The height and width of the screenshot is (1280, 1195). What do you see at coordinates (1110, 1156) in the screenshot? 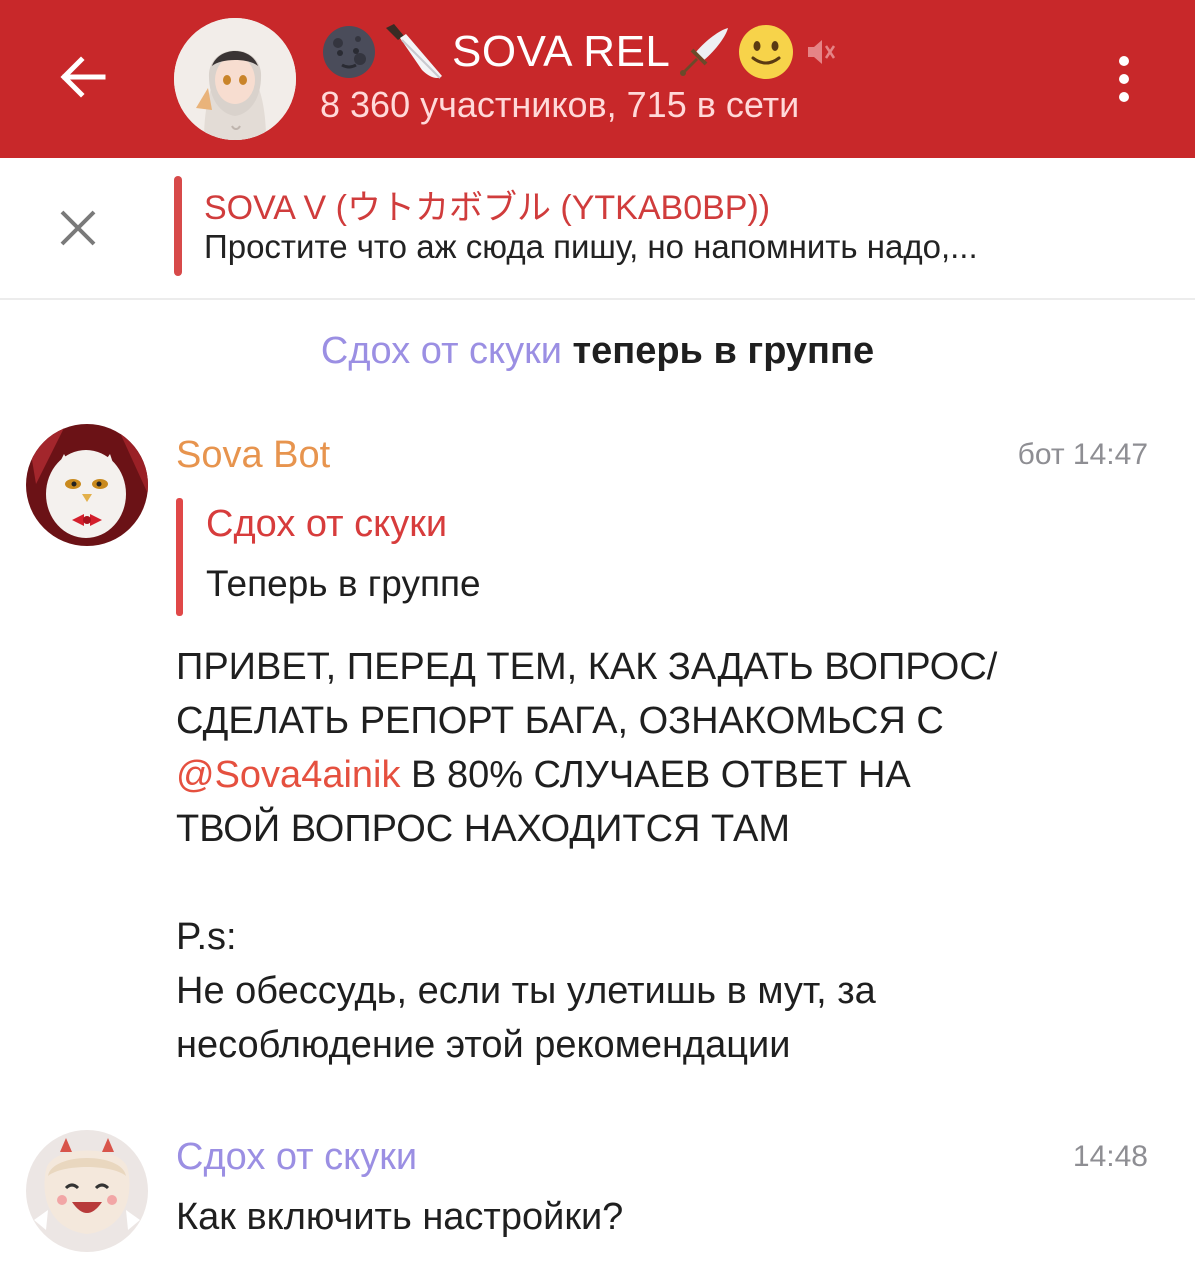
I see `message-time: 14:48` at bounding box center [1110, 1156].